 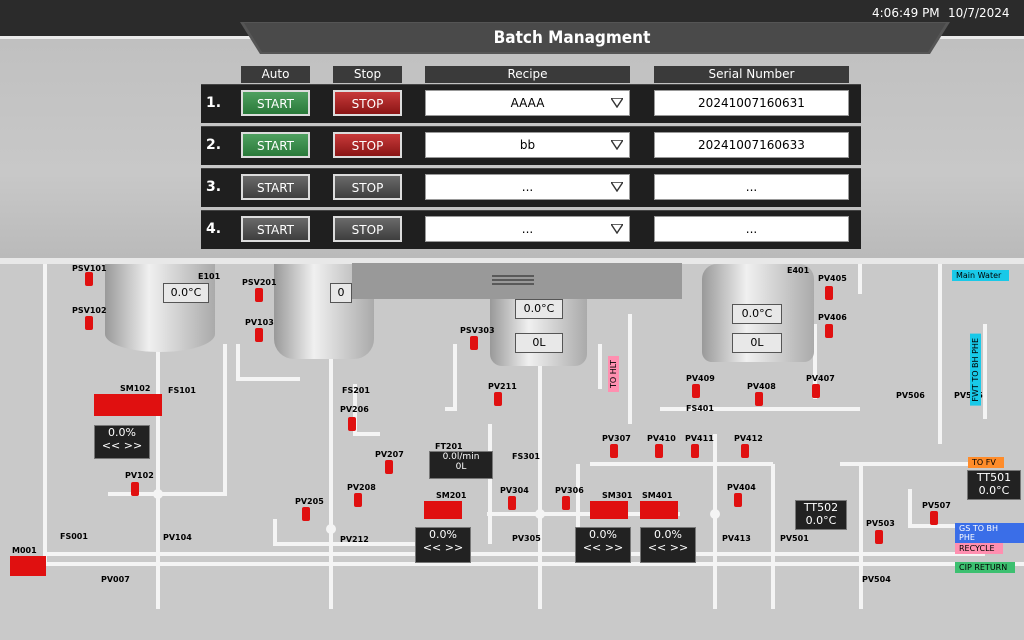 I want to click on tag-sm201: SM201, so click(x=451, y=495).